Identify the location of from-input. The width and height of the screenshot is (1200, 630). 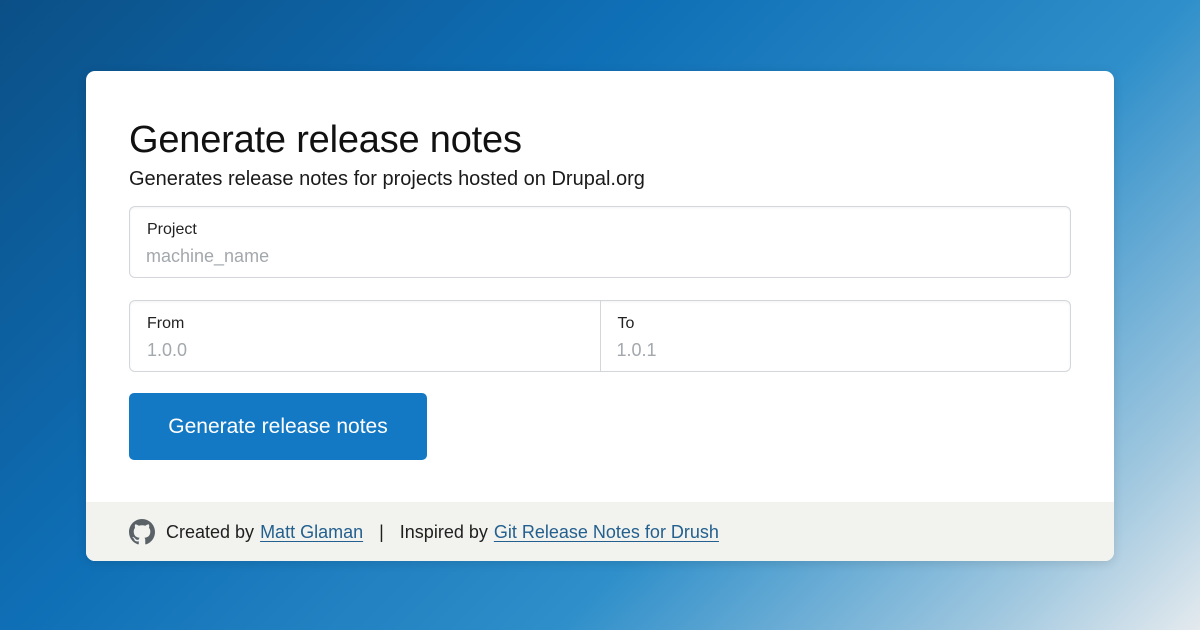
(365, 350).